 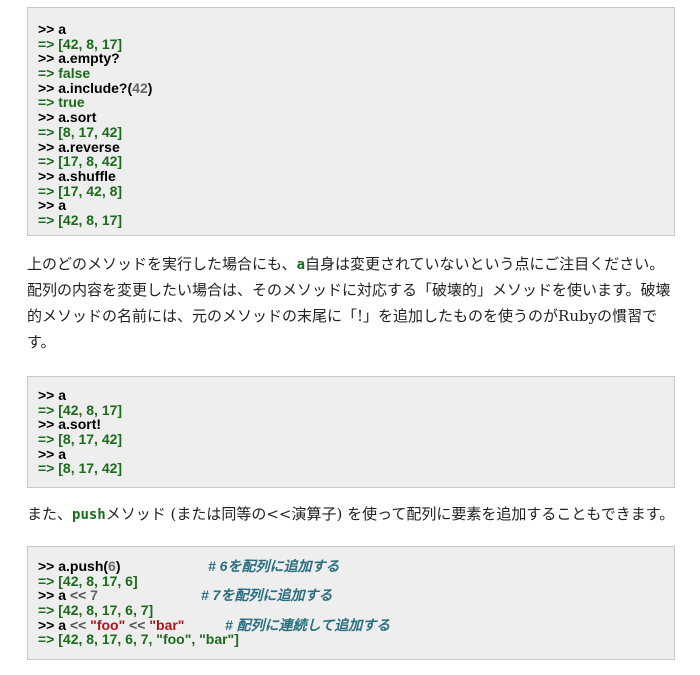 I want to click on code-line: => true, so click(x=61, y=102).